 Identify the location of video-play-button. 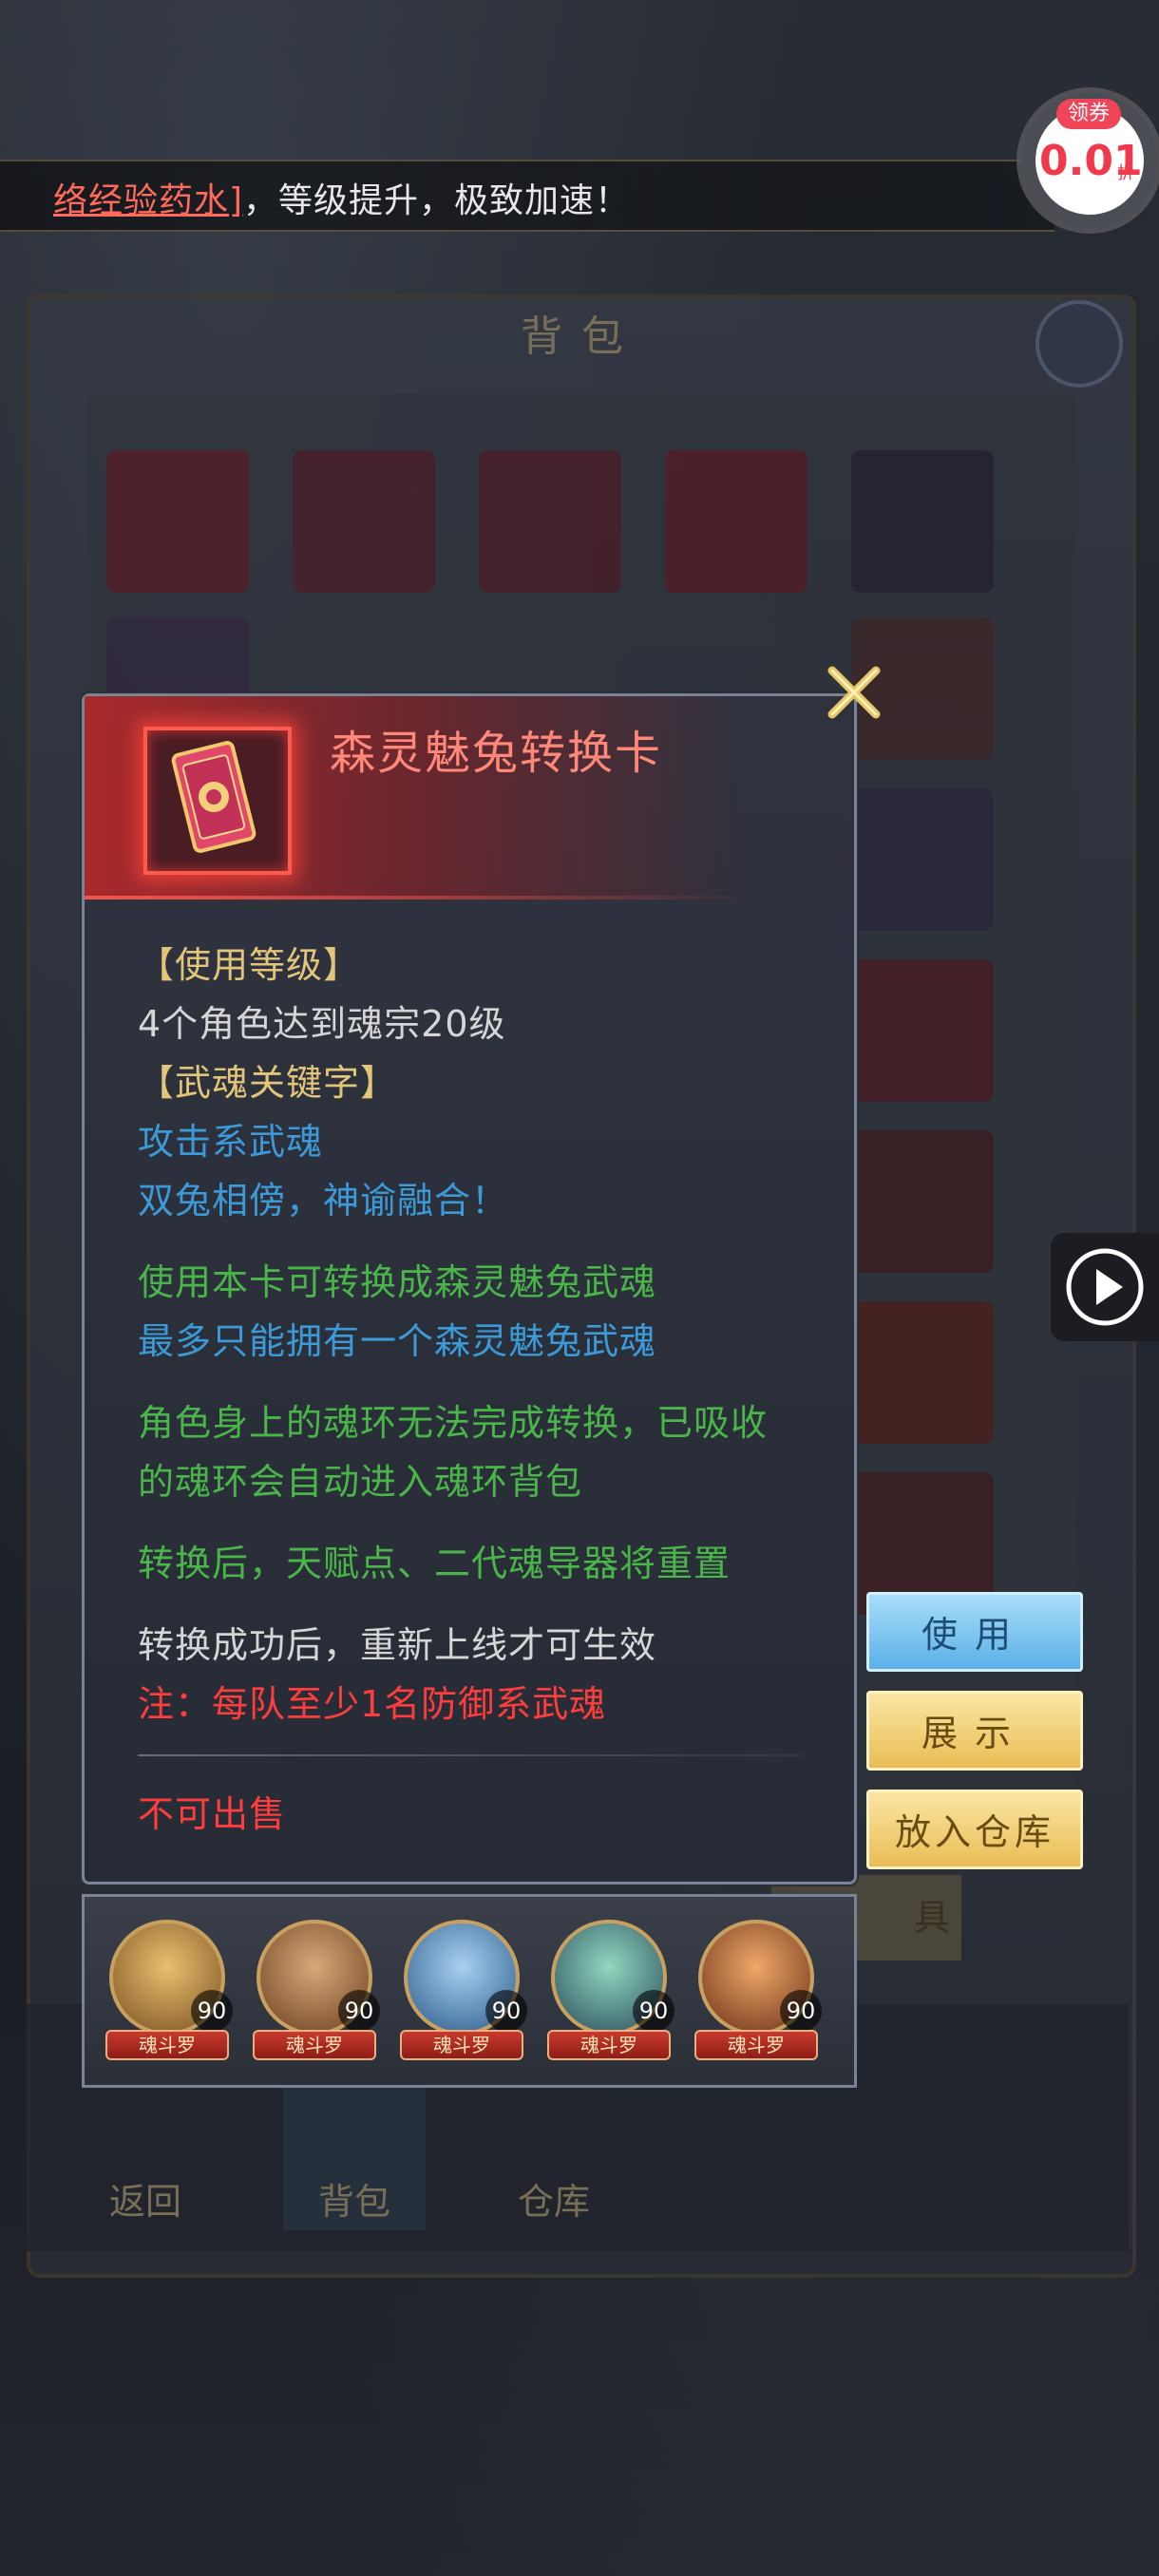
(1105, 1287).